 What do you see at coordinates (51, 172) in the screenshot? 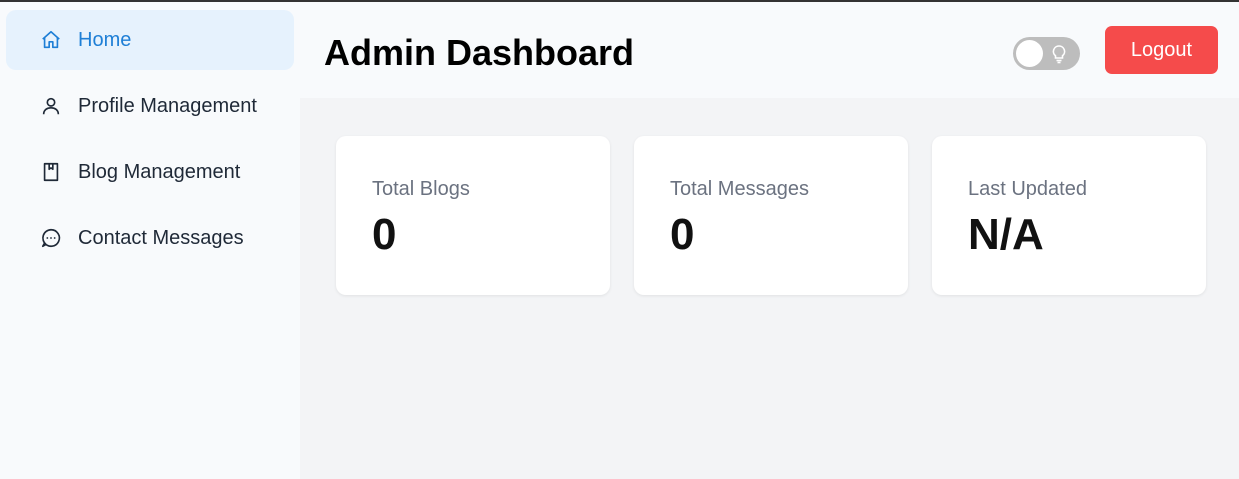
I see `book-icon` at bounding box center [51, 172].